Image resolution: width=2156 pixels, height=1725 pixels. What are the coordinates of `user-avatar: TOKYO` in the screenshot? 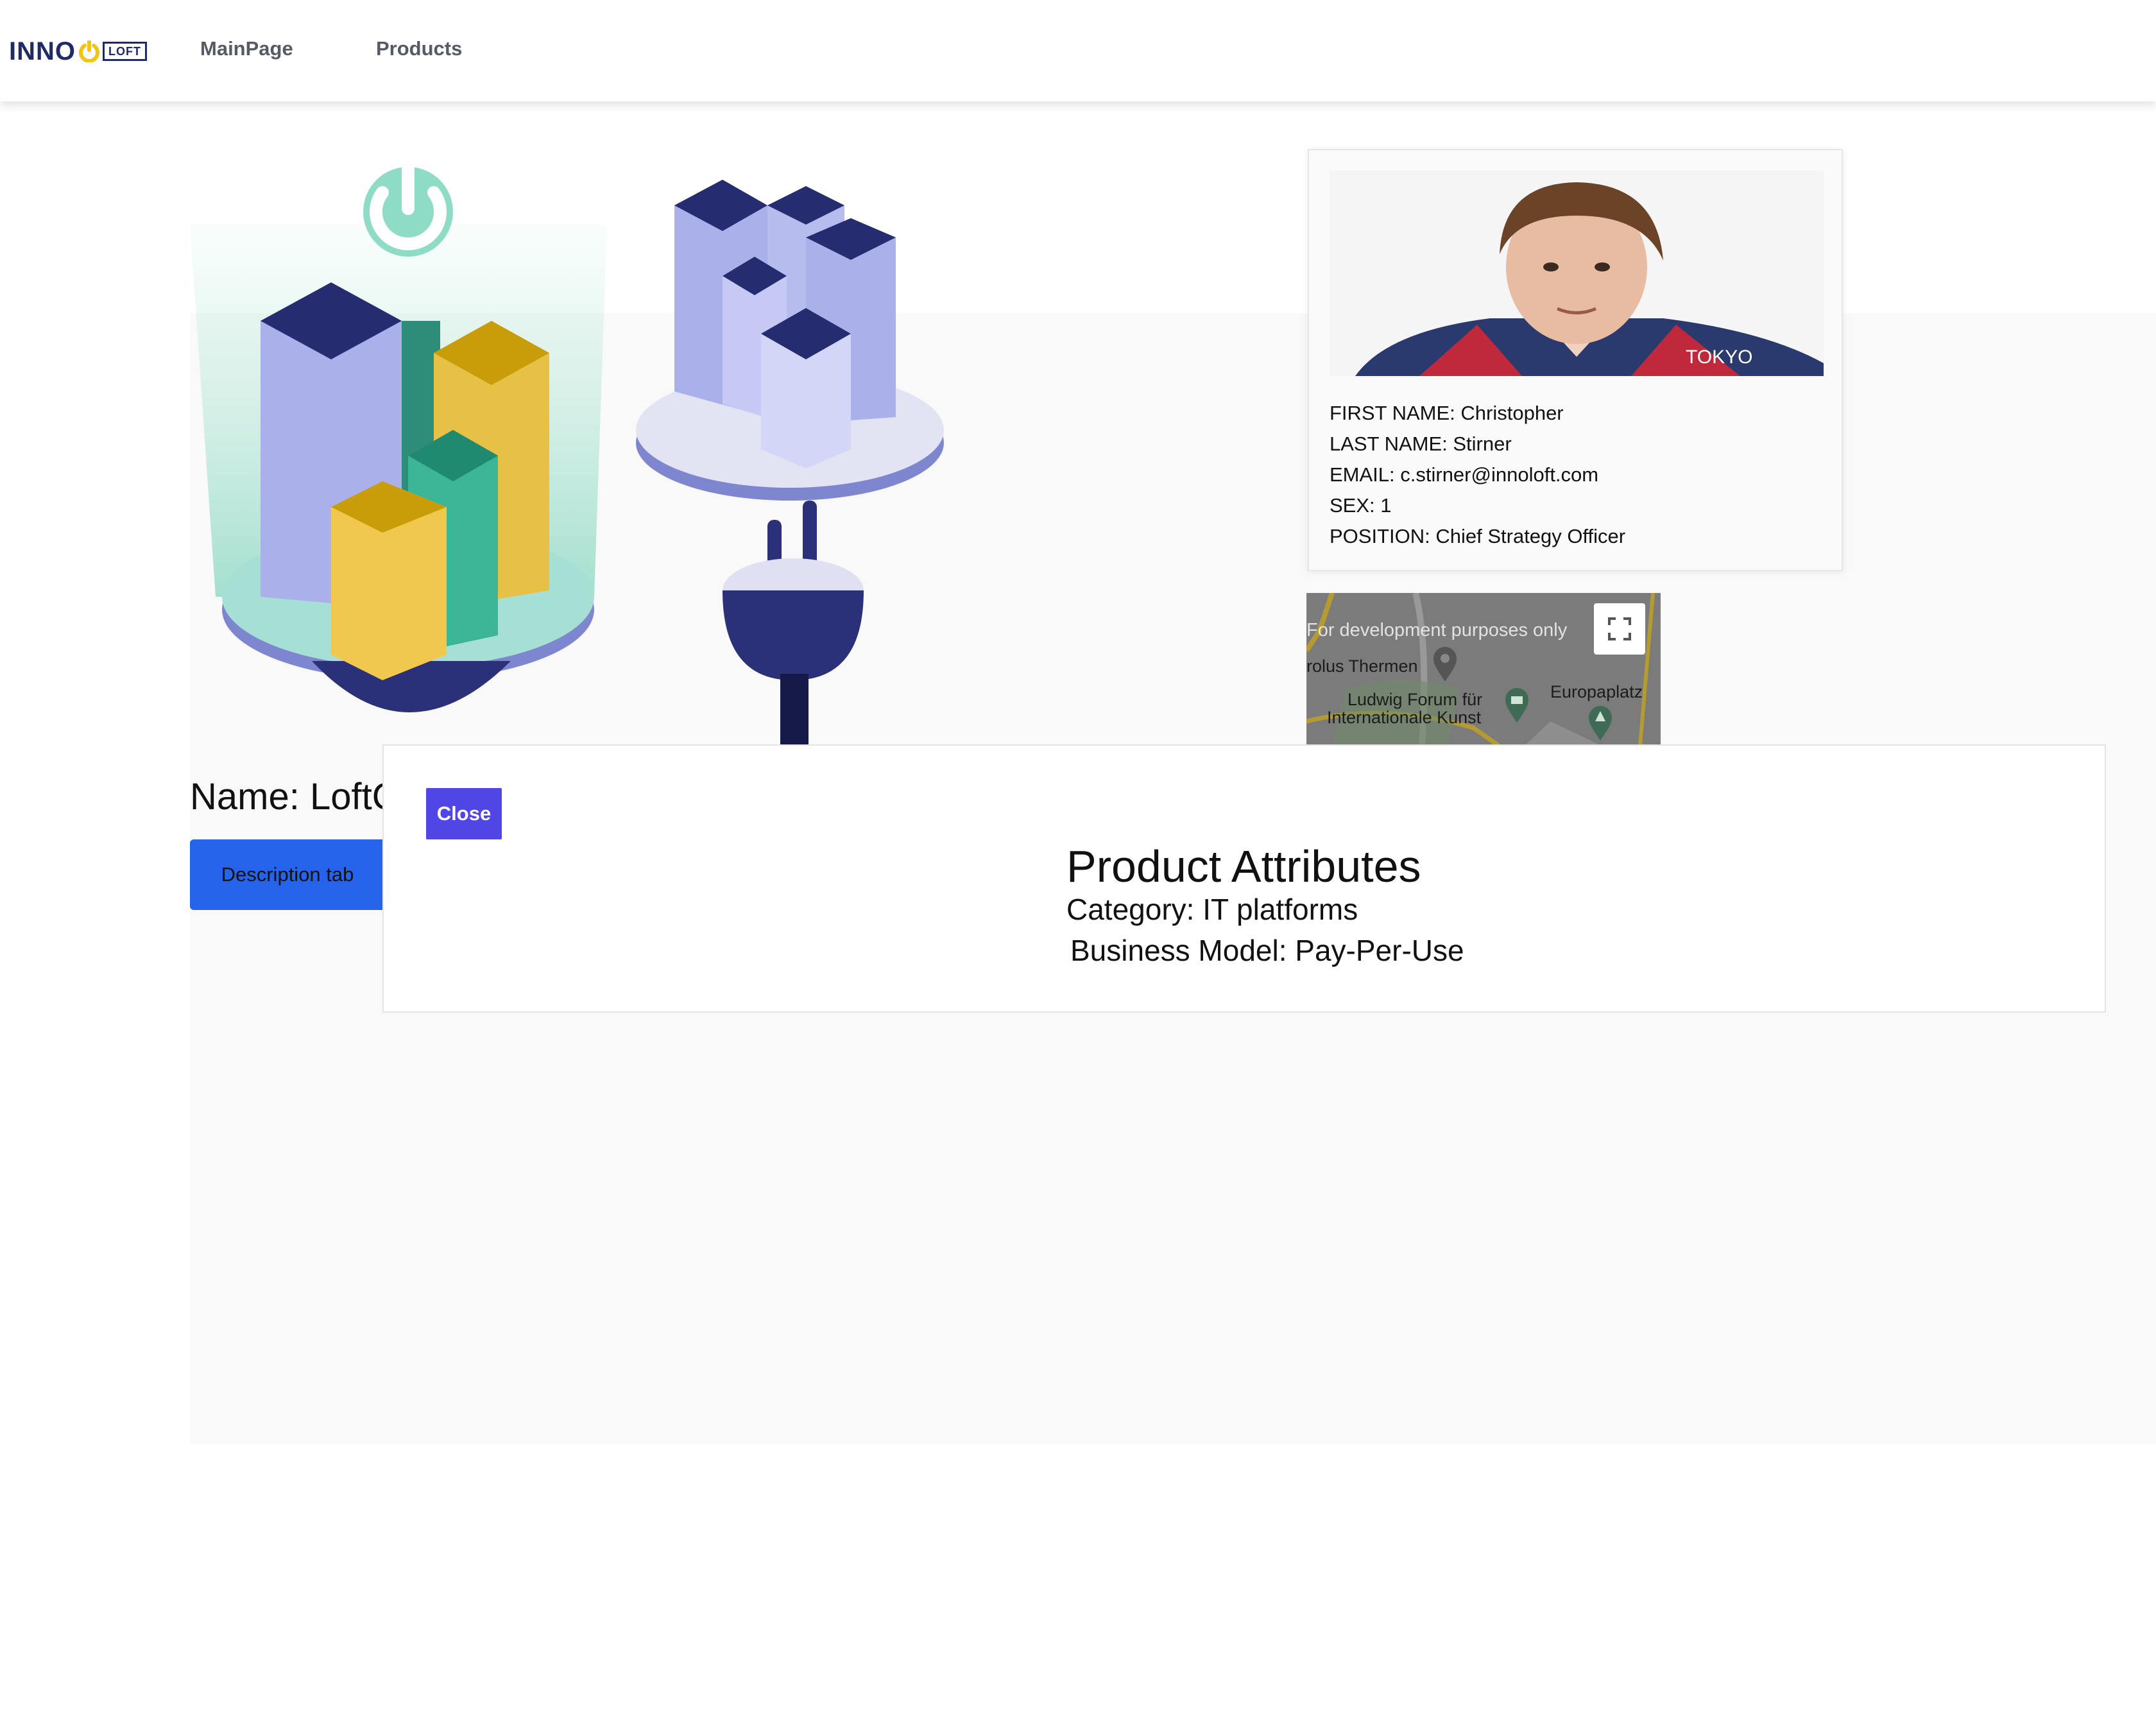 It's located at (1577, 273).